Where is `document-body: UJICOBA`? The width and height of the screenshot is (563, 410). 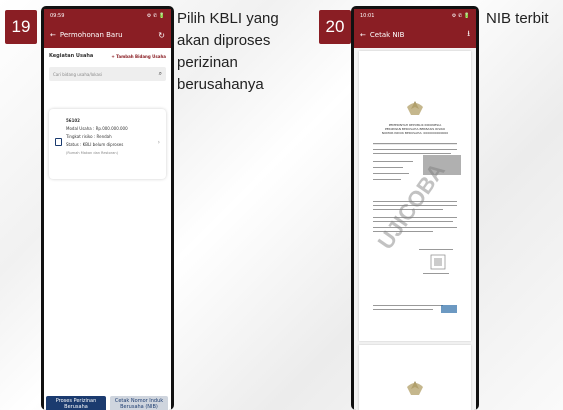 document-body: UJICOBA is located at coordinates (417, 207).